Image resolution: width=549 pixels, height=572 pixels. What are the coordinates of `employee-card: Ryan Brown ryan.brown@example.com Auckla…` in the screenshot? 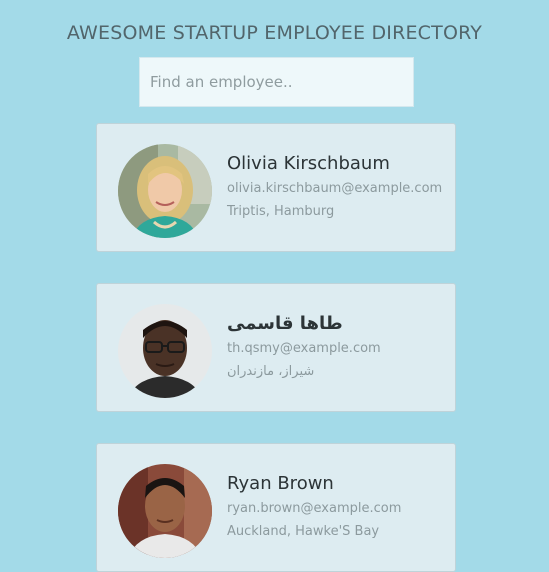 It's located at (276, 507).